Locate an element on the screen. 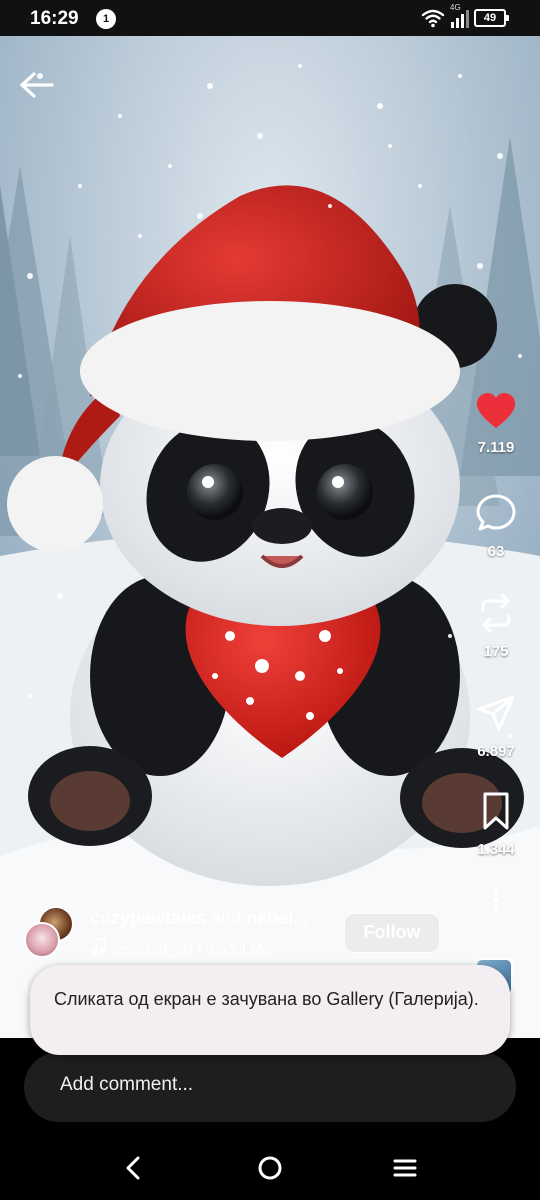 The width and height of the screenshot is (540, 1200). notification-badge: 1 is located at coordinates (106, 19).